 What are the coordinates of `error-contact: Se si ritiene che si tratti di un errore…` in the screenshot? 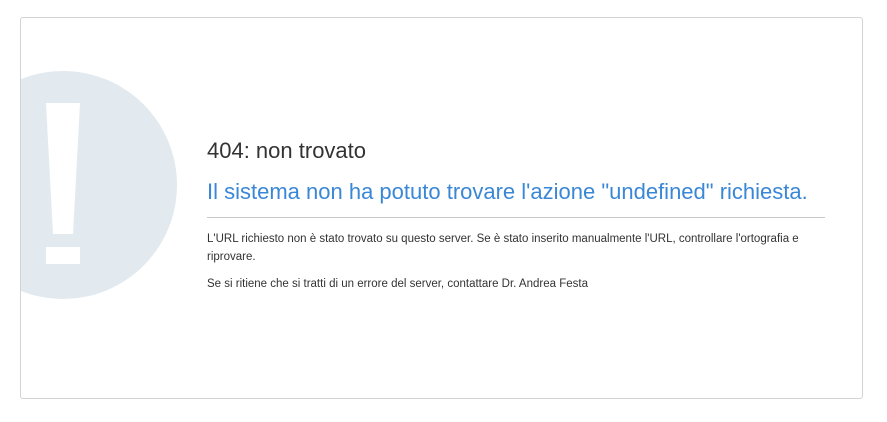 It's located at (397, 284).